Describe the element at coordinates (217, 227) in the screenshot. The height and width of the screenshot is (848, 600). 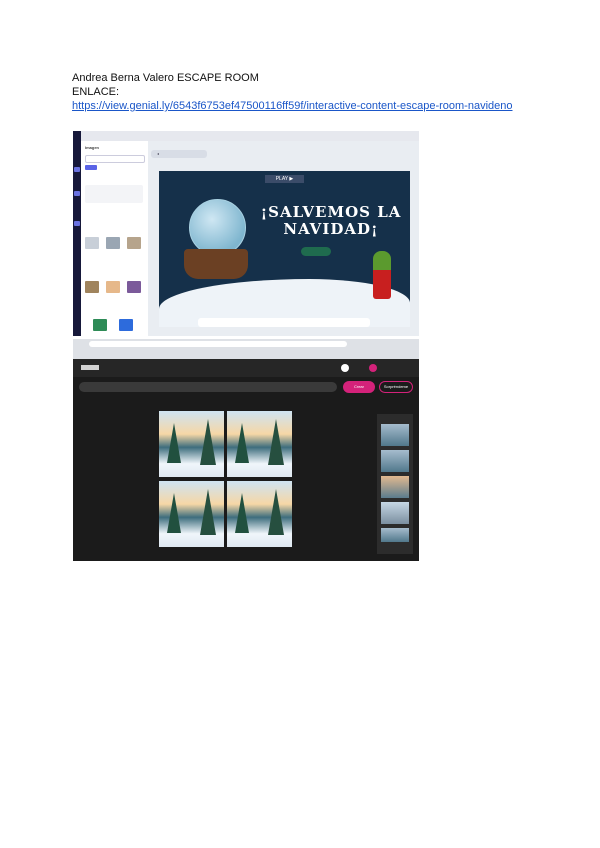
I see `snow-globe-illustration` at that location.